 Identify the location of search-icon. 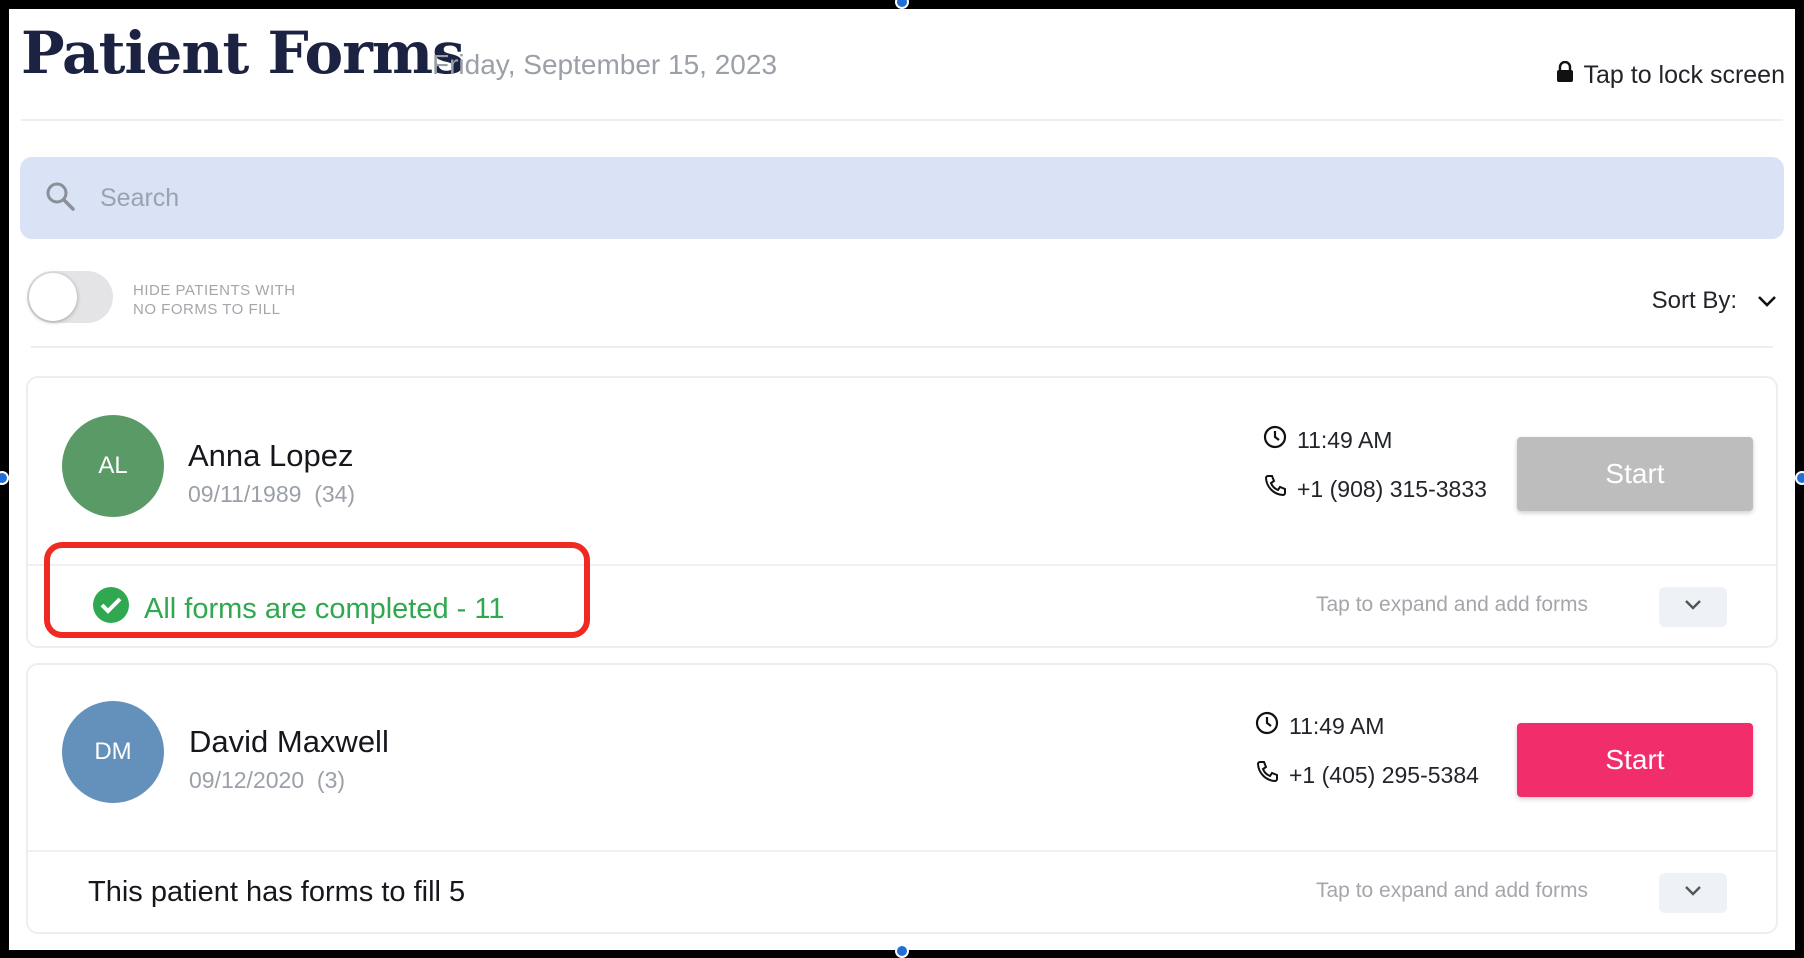
(60, 198).